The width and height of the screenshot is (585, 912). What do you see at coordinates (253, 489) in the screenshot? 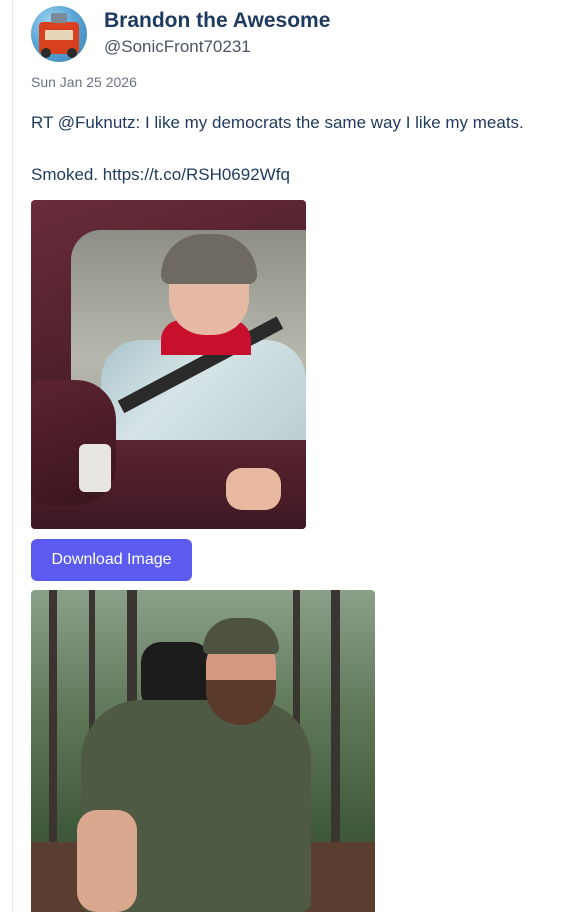
I see `person-hand` at bounding box center [253, 489].